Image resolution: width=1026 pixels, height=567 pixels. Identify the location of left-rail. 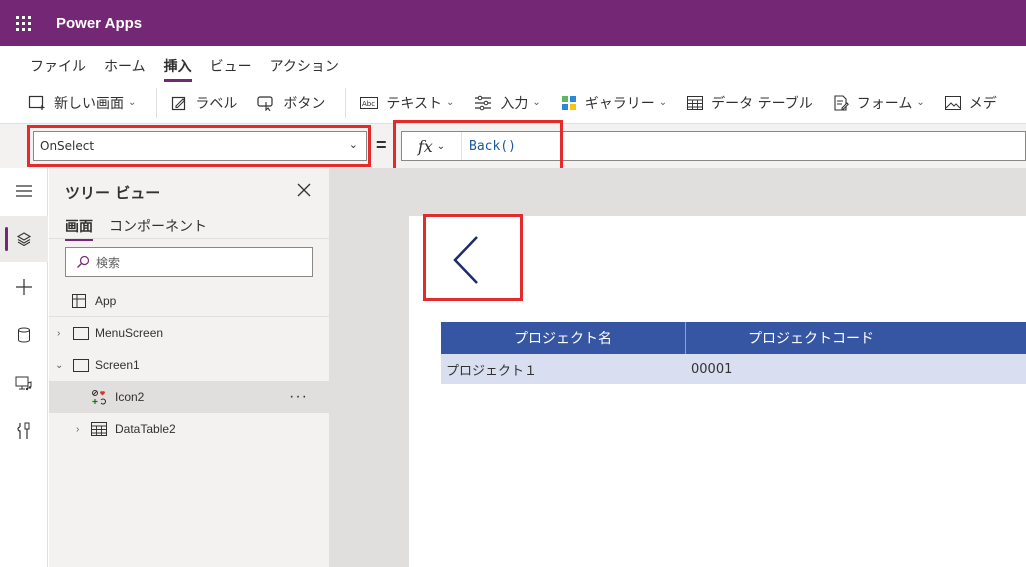
(24, 367).